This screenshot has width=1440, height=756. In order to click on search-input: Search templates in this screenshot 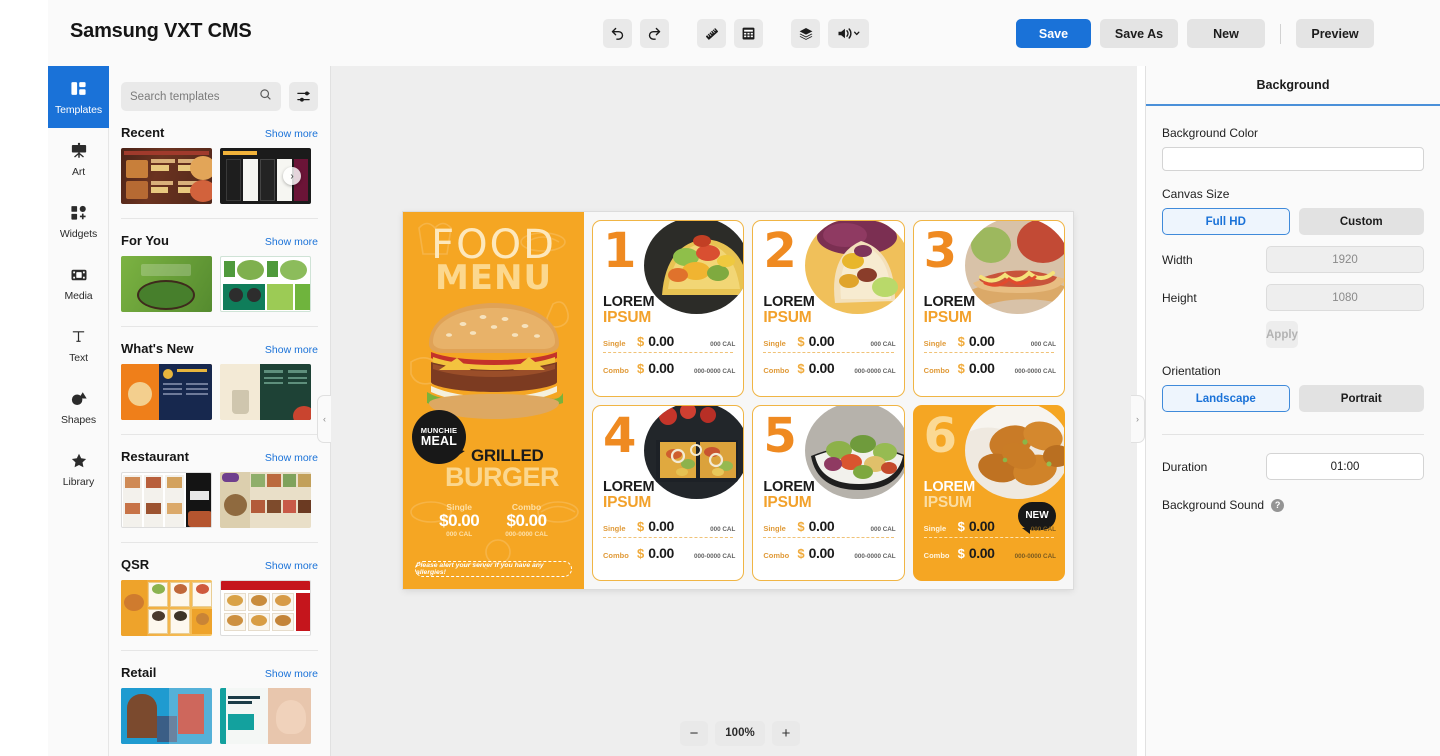, I will do `click(201, 96)`.